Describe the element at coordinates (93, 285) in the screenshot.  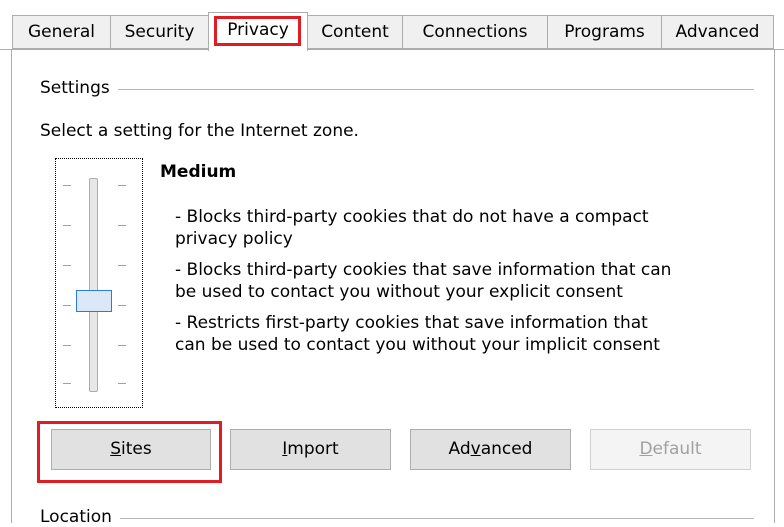
I see `privacy-level-slider` at that location.